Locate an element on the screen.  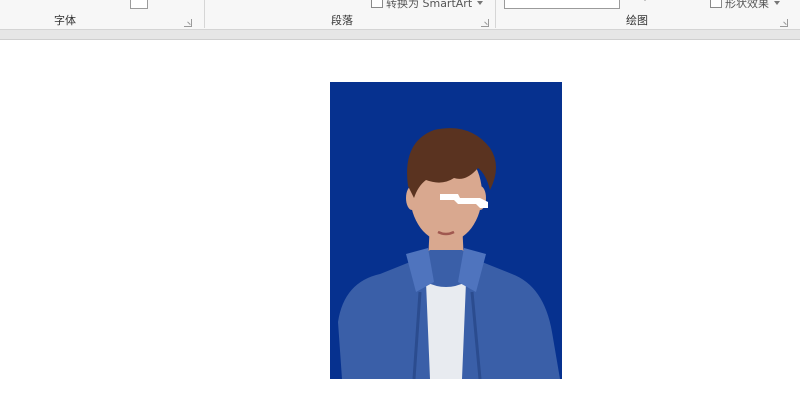
convert-smartart-button: 转换为 SmartArt is located at coordinates (427, 5).